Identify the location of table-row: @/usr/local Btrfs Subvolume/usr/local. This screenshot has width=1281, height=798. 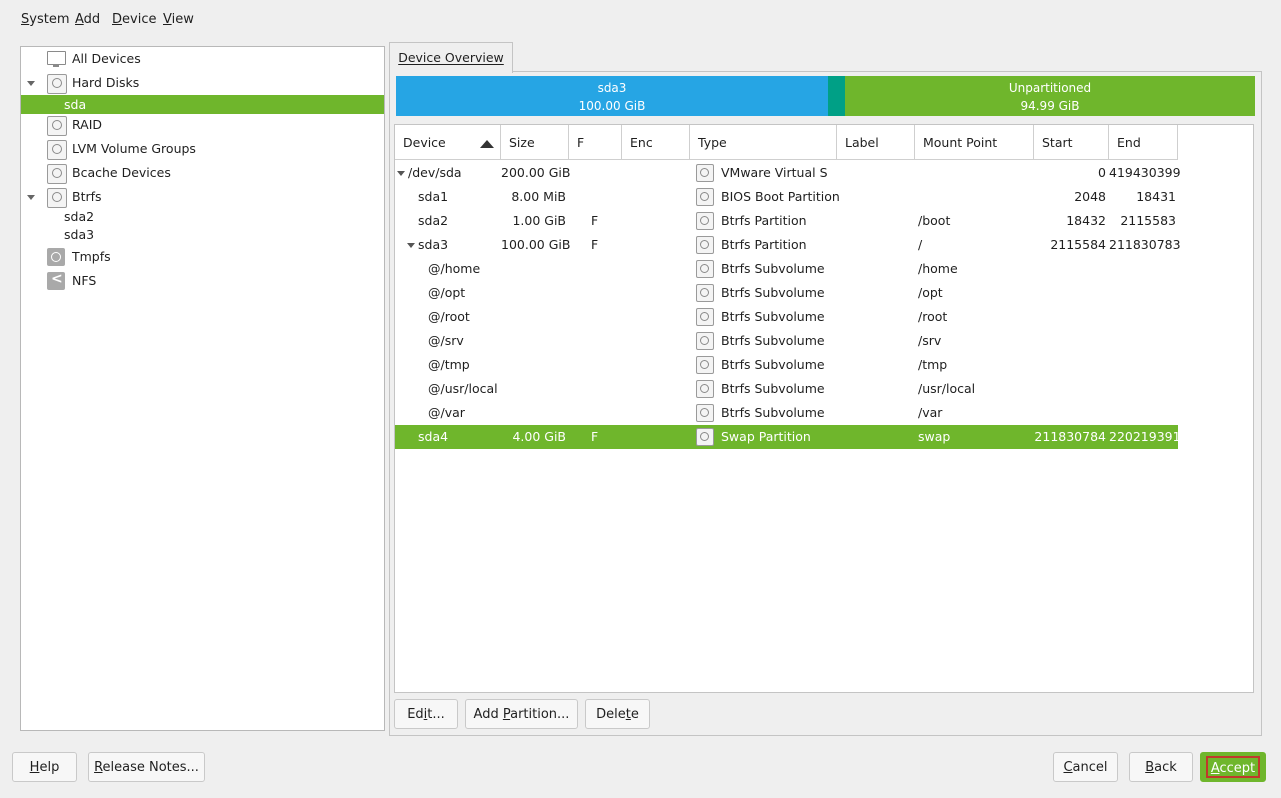
(786, 389).